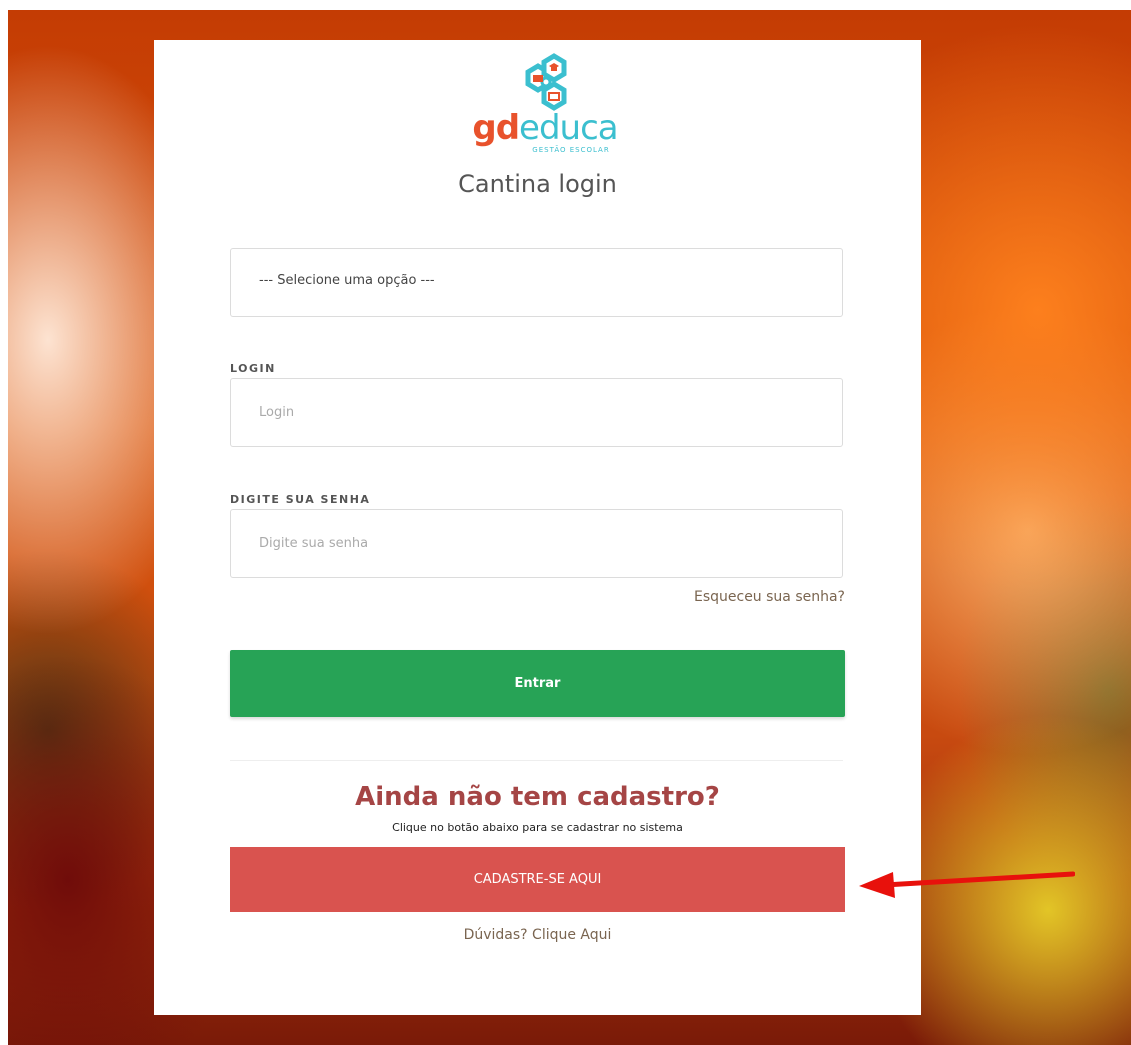 The width and height of the screenshot is (1131, 1045). I want to click on option-select-value: --- Selecione uma opção ---, so click(347, 280).